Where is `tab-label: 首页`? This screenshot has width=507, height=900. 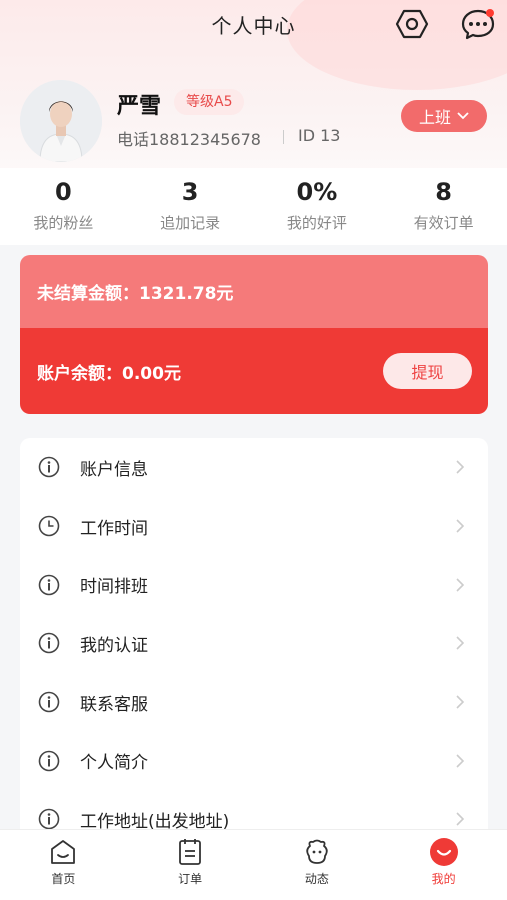
tab-label: 首页 is located at coordinates (63, 879).